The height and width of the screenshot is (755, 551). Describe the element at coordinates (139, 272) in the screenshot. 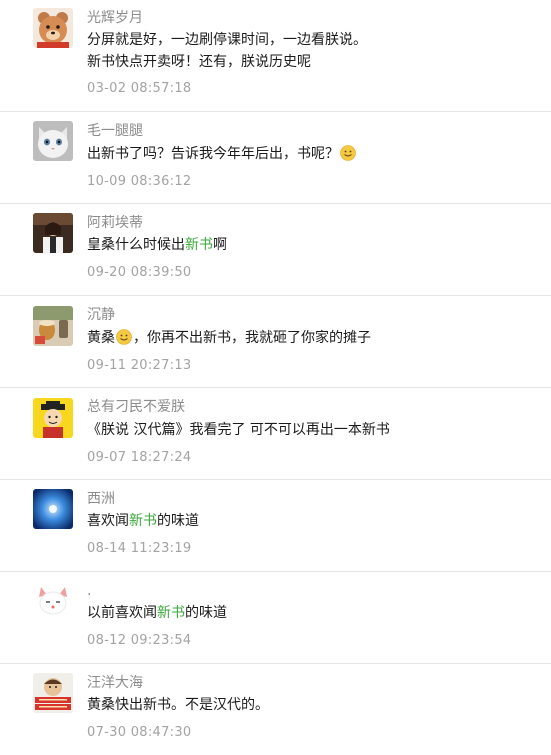

I see `comment-timestamp: 09-20 08:39:50` at that location.